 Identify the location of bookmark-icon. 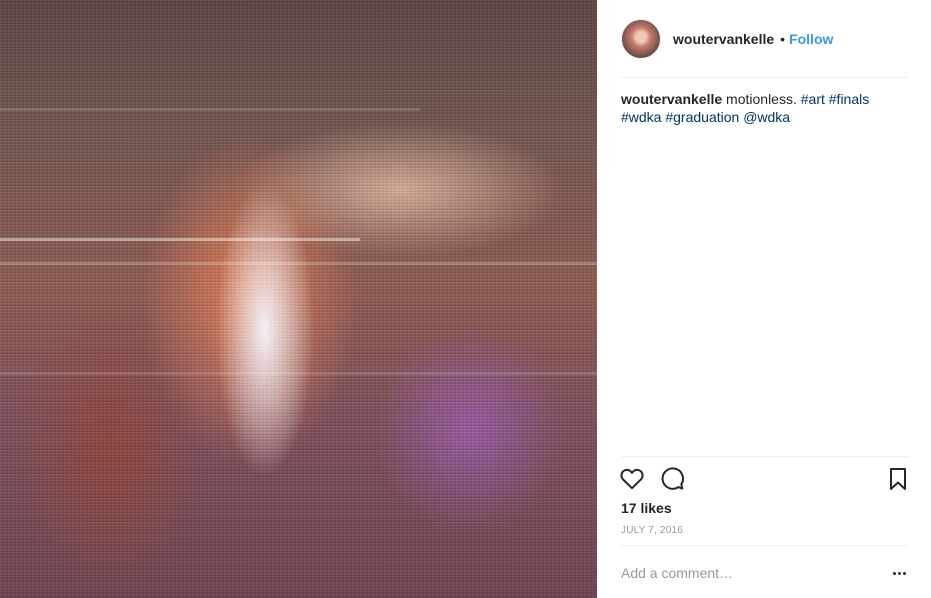
(898, 479).